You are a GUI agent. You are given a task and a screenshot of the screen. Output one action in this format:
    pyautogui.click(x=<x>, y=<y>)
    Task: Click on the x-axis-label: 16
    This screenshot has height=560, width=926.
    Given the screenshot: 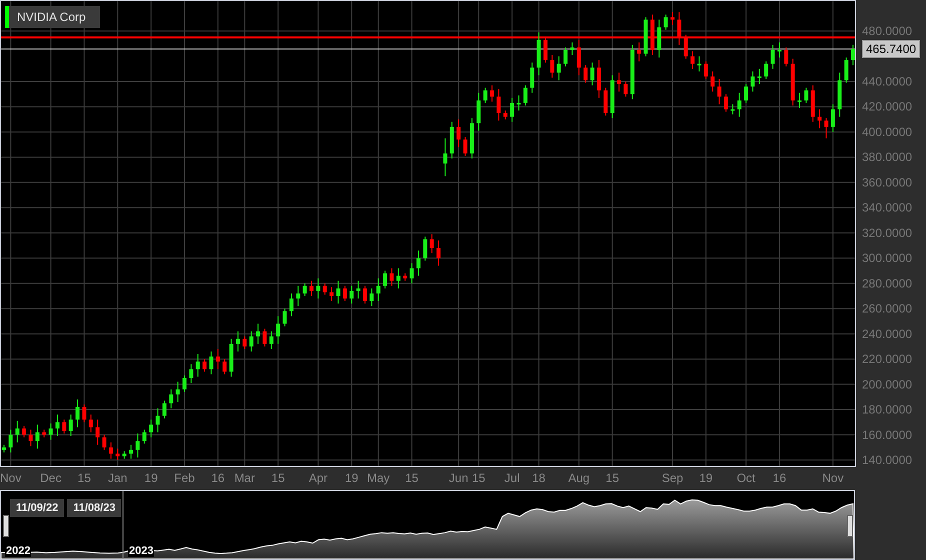 What is the action you would take?
    pyautogui.click(x=779, y=478)
    